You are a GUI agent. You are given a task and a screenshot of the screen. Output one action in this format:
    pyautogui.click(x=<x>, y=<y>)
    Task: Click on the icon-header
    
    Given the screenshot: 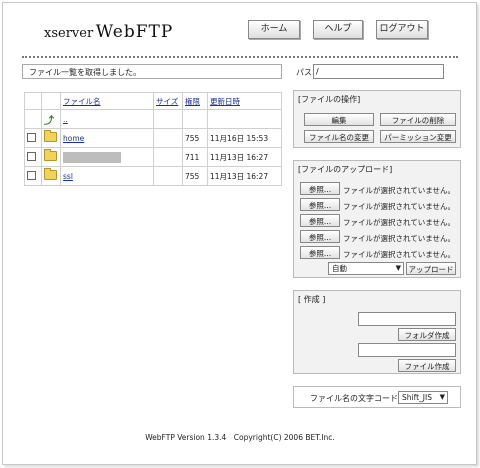 What is the action you would take?
    pyautogui.click(x=51, y=101)
    